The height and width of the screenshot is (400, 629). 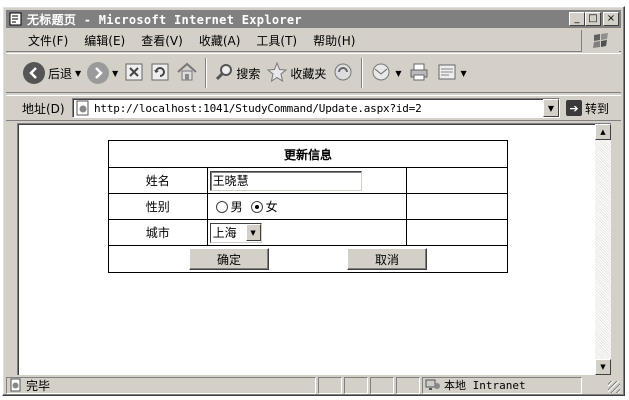 What do you see at coordinates (38, 385) in the screenshot?
I see `status-text: 完毕` at bounding box center [38, 385].